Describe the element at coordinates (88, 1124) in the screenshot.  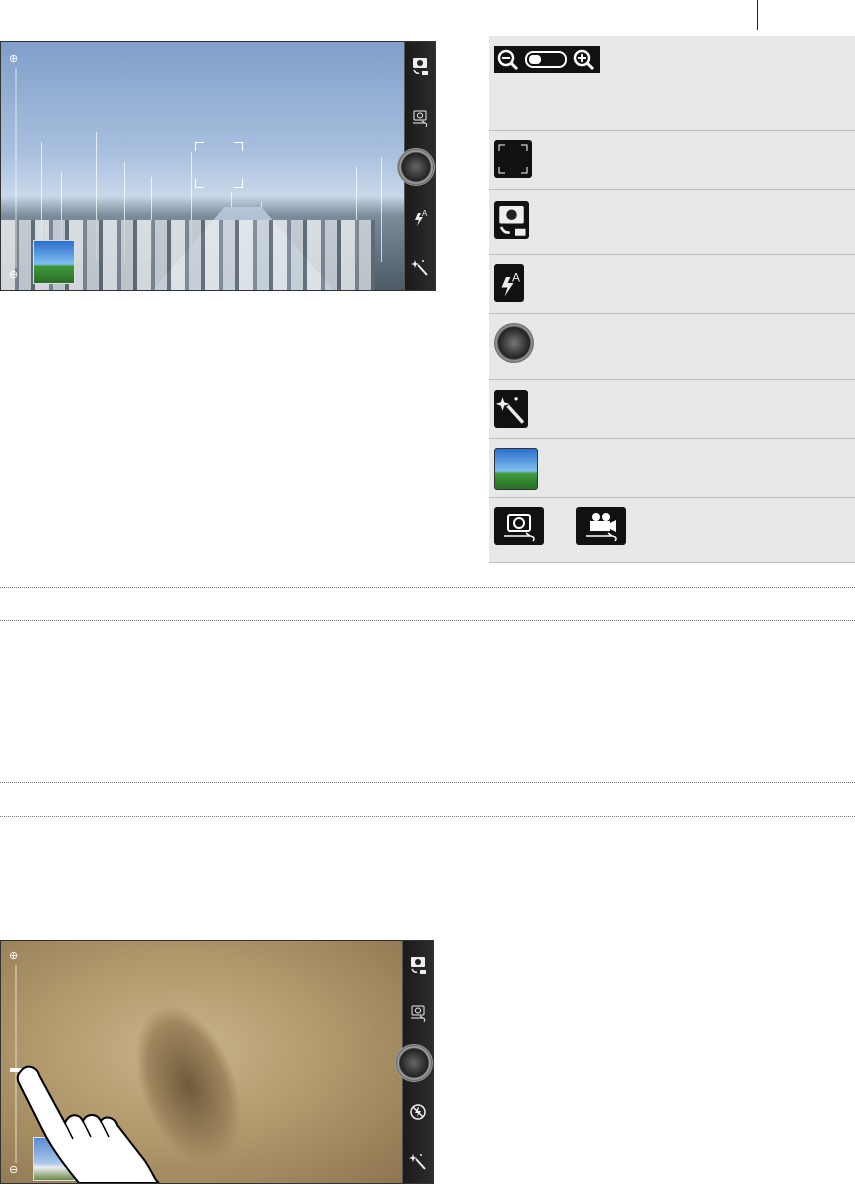
I see `finger-gesture-icon` at that location.